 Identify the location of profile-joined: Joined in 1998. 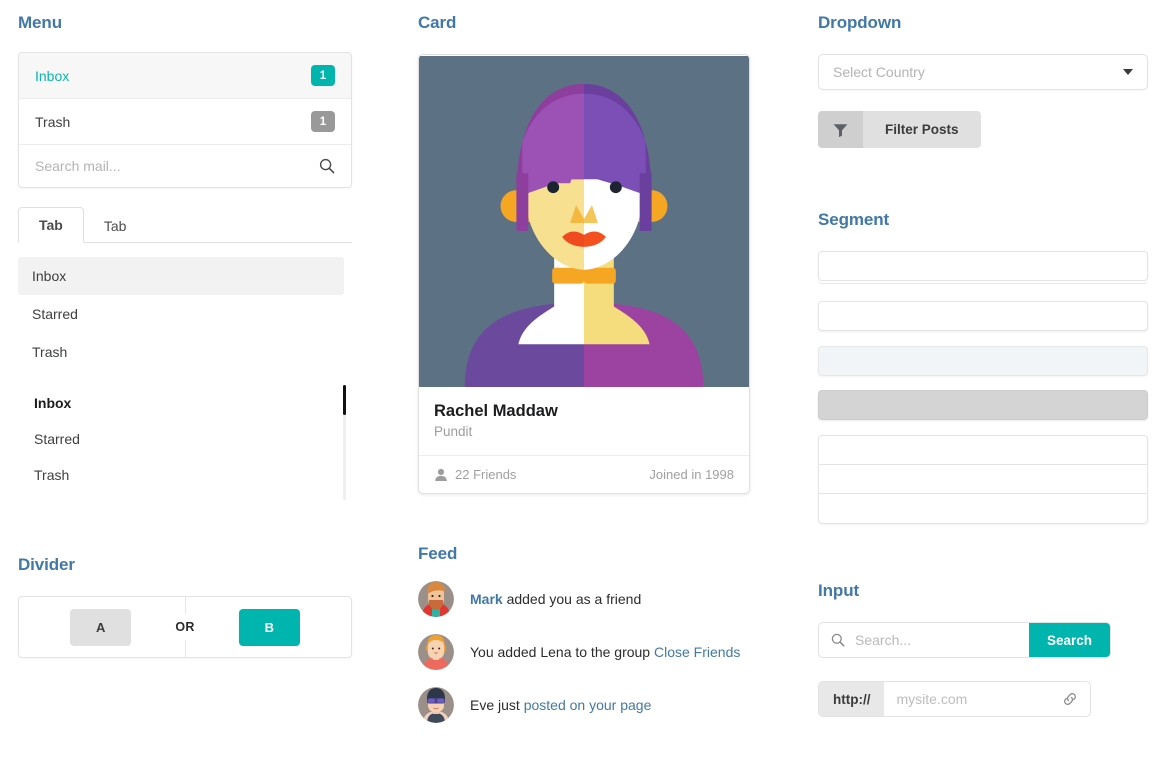
(691, 474).